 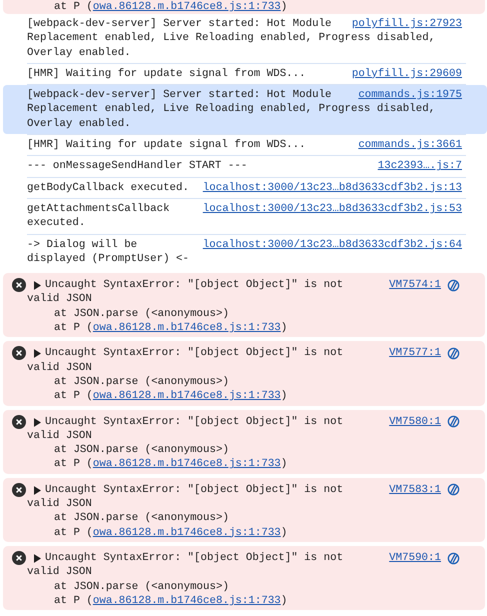 What do you see at coordinates (410, 95) in the screenshot?
I see `source-link: commands.js:1975` at bounding box center [410, 95].